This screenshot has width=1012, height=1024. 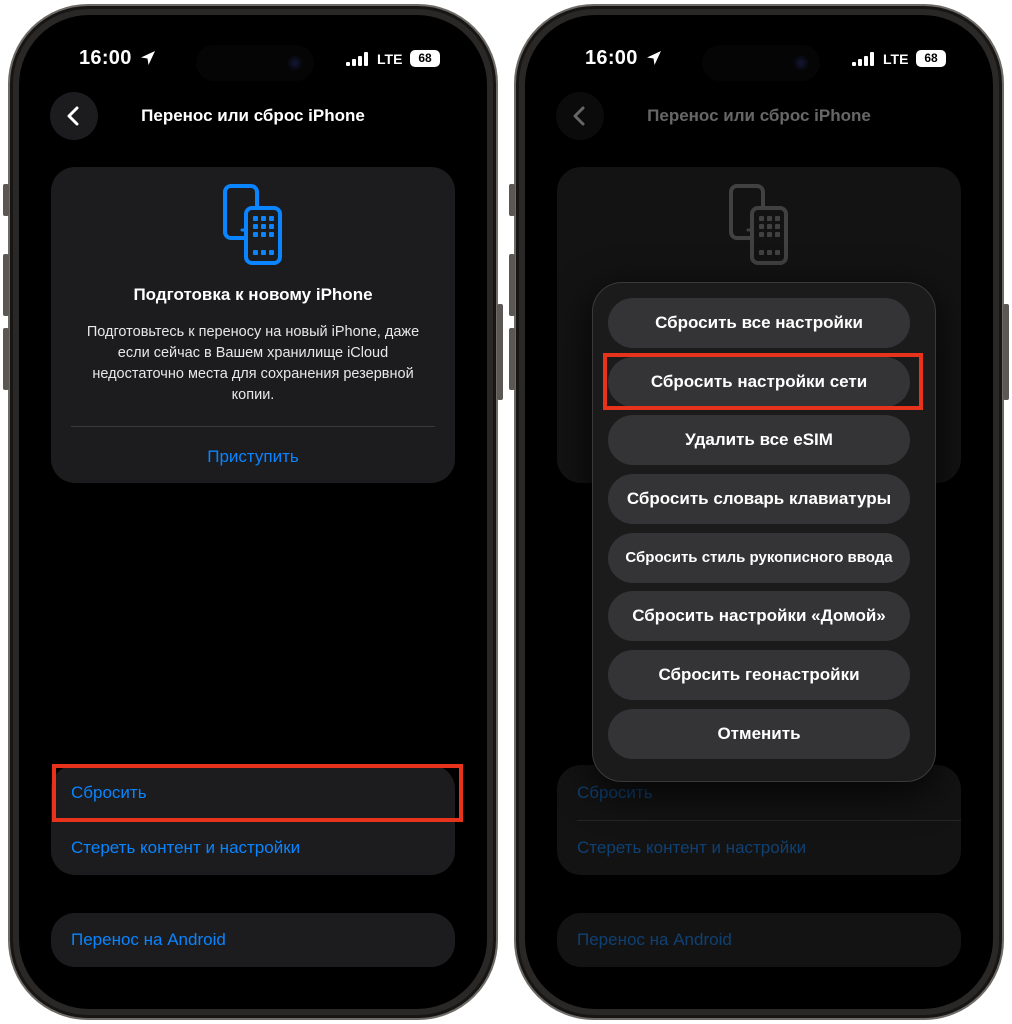 What do you see at coordinates (759, 734) in the screenshot?
I see `cancel-button: Отменить` at bounding box center [759, 734].